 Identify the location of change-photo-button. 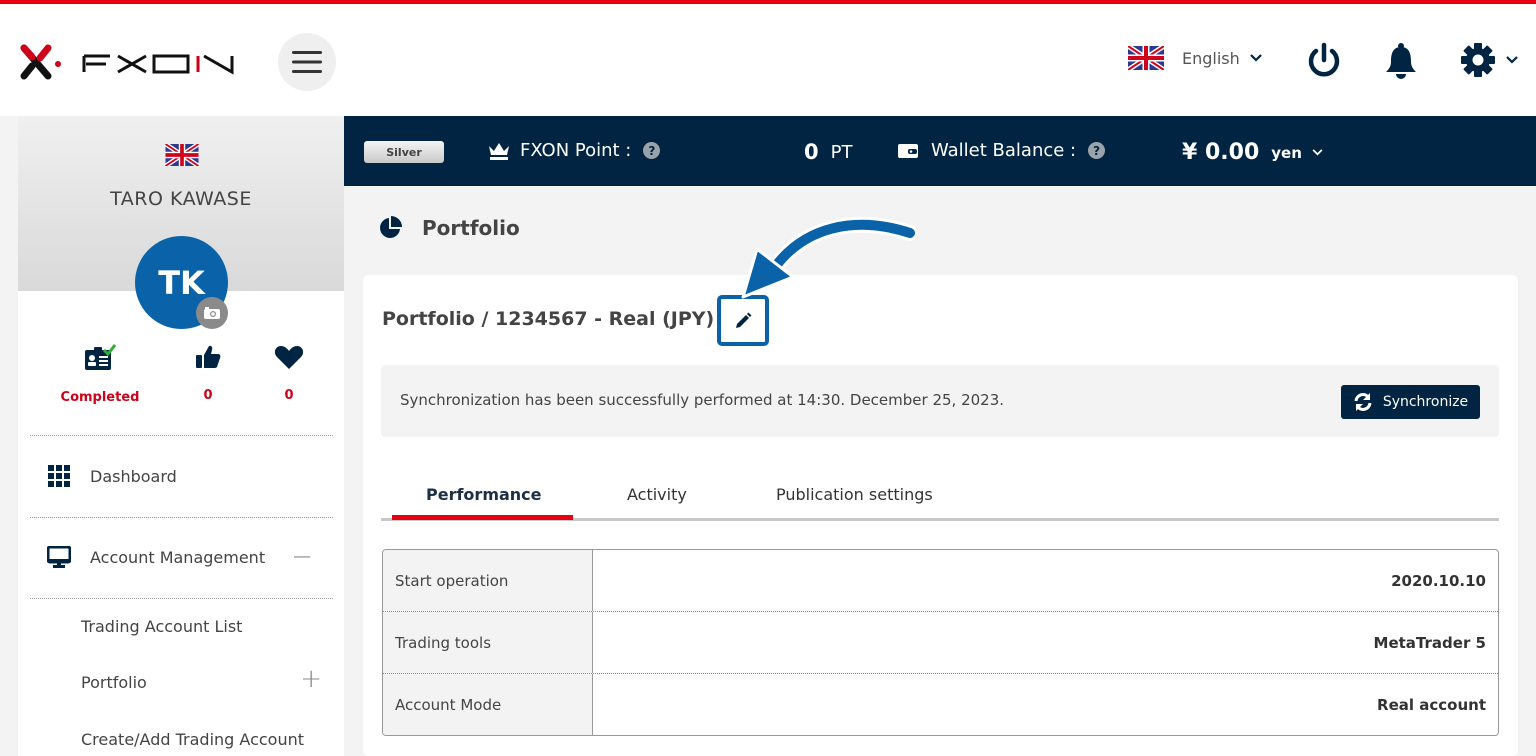
(212, 313).